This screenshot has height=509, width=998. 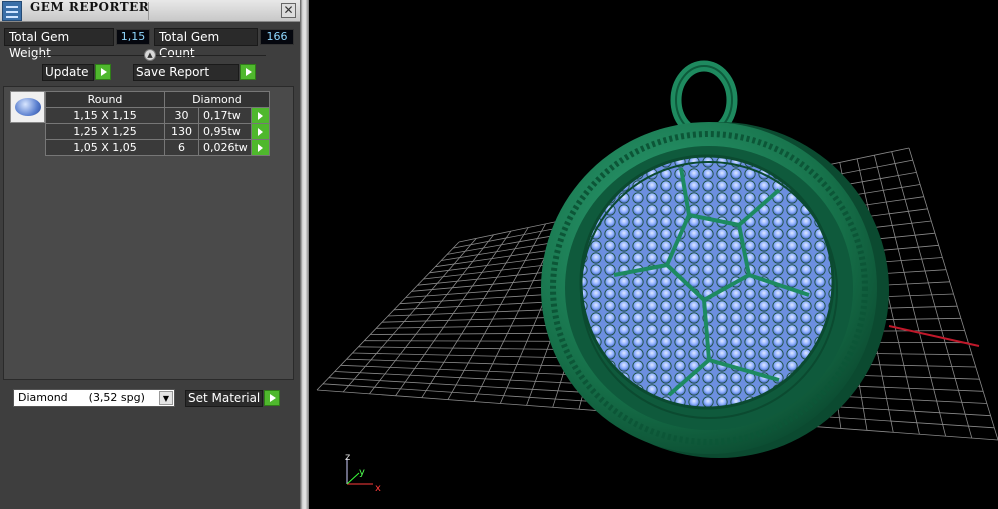 I want to click on gem-size-cell: 1,15 X 1,15, so click(x=105, y=115).